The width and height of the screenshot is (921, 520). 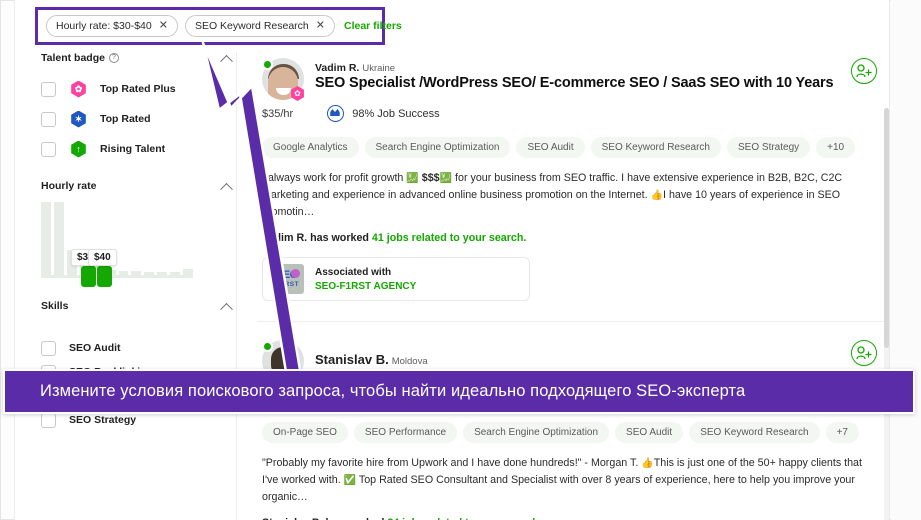 What do you see at coordinates (430, 178) in the screenshot?
I see `description-money: $$$` at bounding box center [430, 178].